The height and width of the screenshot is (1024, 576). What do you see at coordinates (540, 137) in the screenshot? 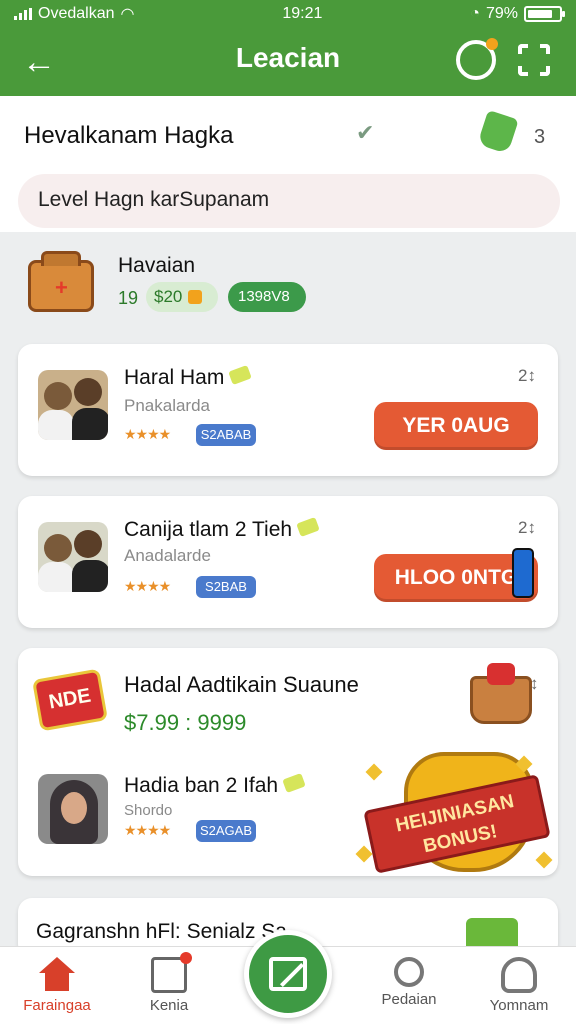
I see `header-count: 3` at bounding box center [540, 137].